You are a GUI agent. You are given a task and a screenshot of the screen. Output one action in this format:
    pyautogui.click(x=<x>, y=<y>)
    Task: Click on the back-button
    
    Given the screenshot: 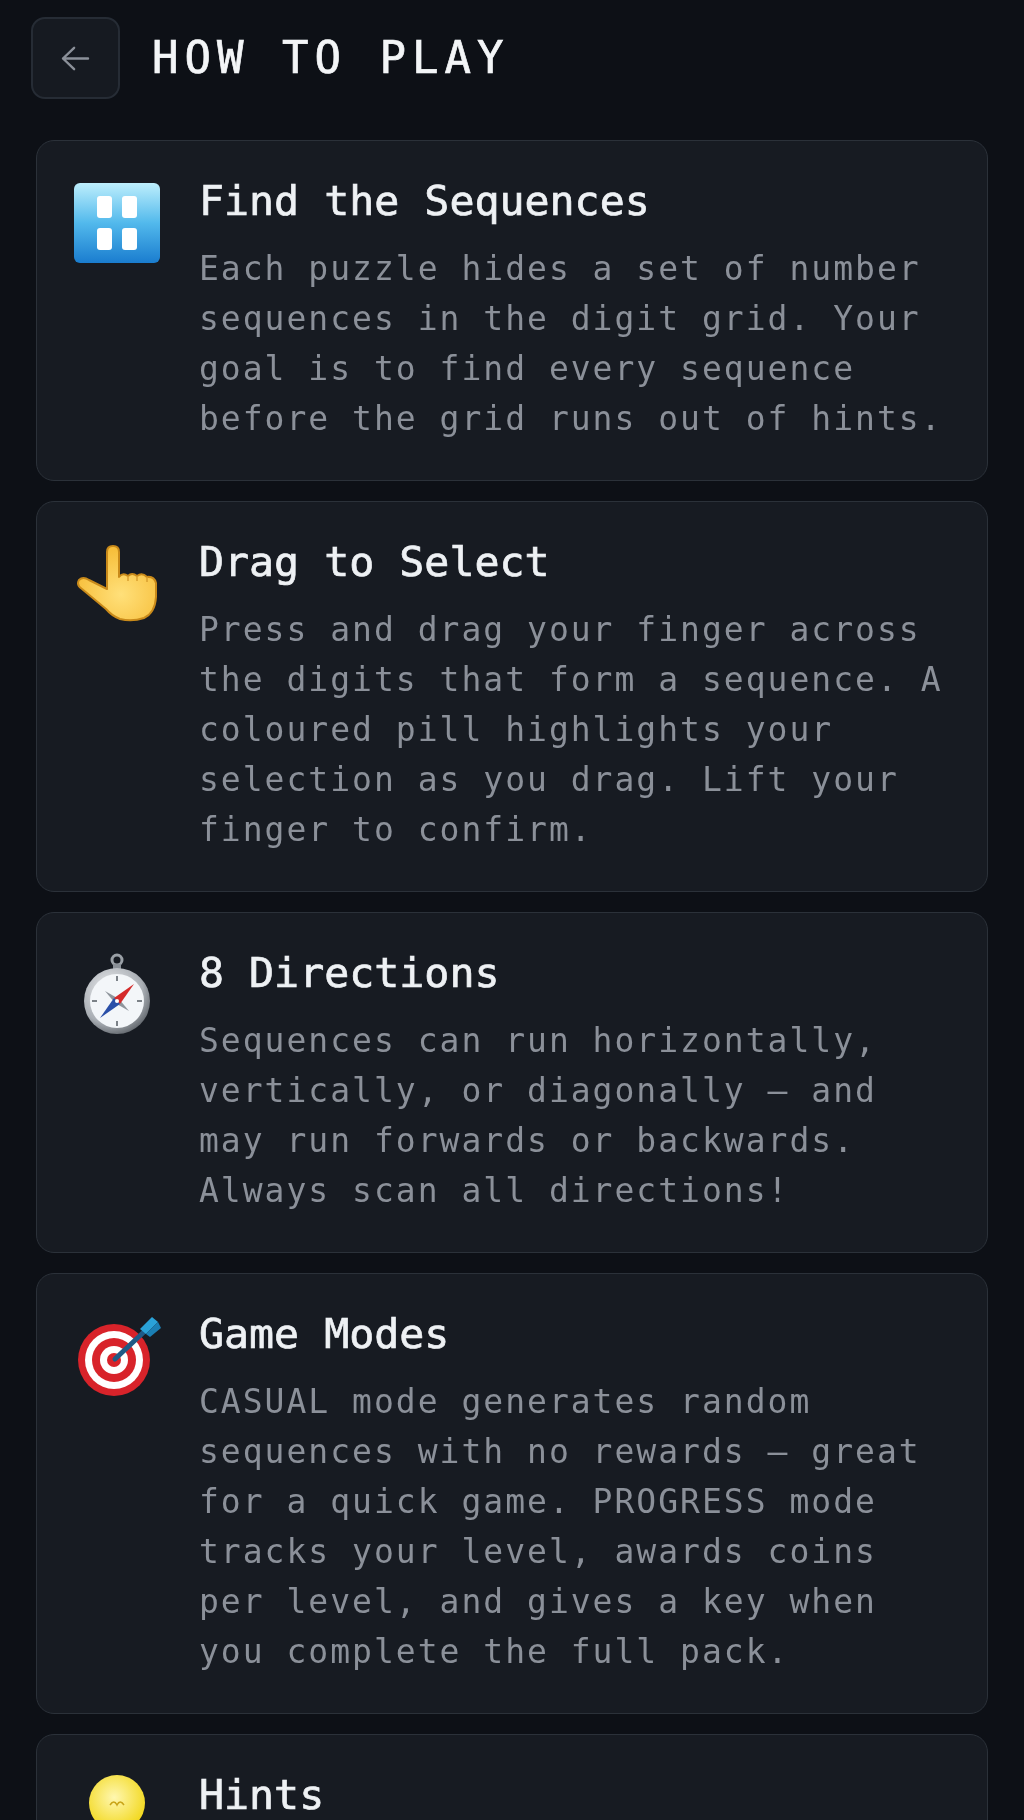 What is the action you would take?
    pyautogui.click(x=75, y=58)
    